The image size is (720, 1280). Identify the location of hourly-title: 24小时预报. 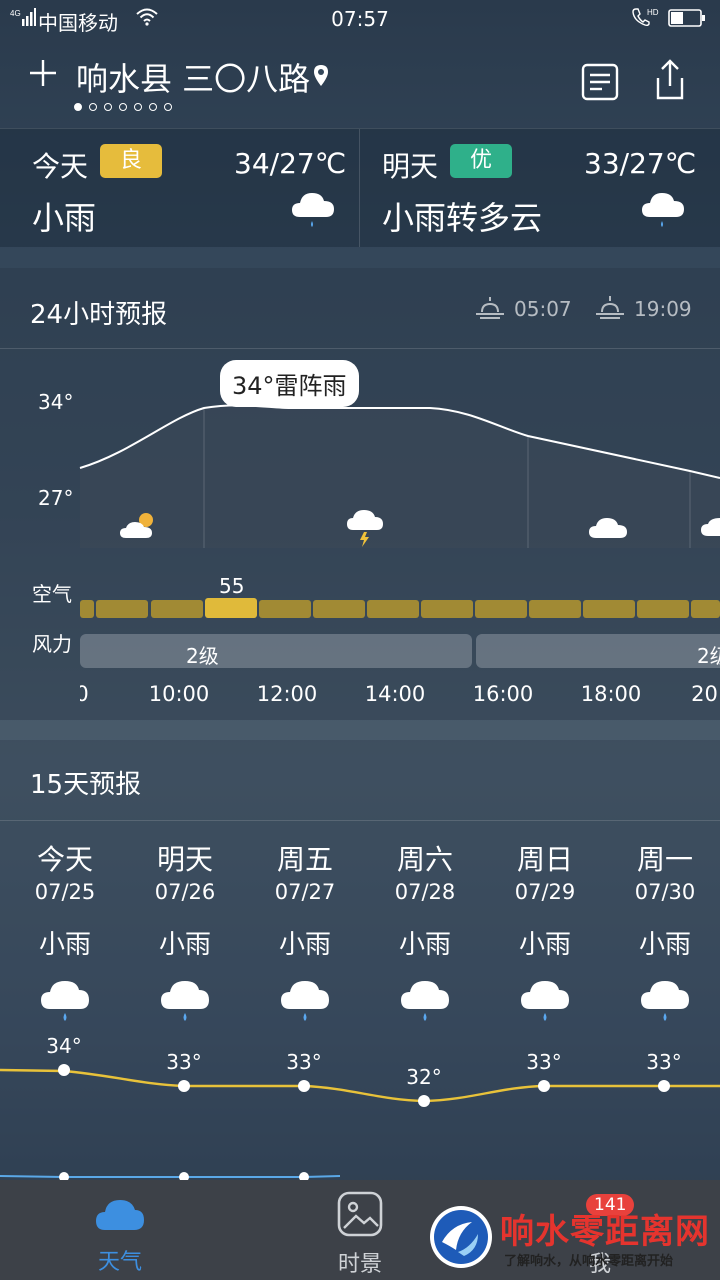
(99, 315).